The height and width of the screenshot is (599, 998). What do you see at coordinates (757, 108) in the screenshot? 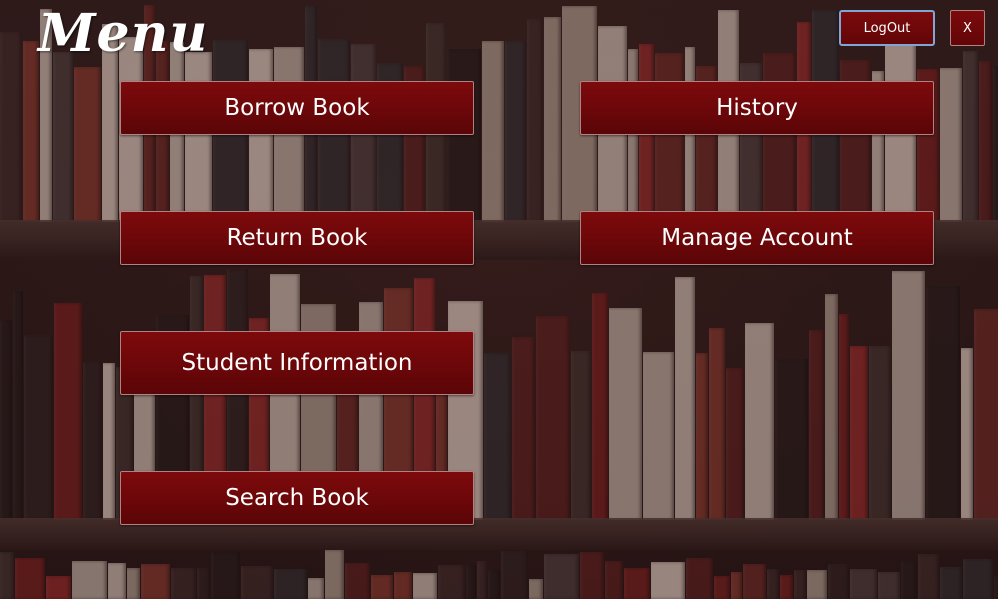
I see `history-button: History` at bounding box center [757, 108].